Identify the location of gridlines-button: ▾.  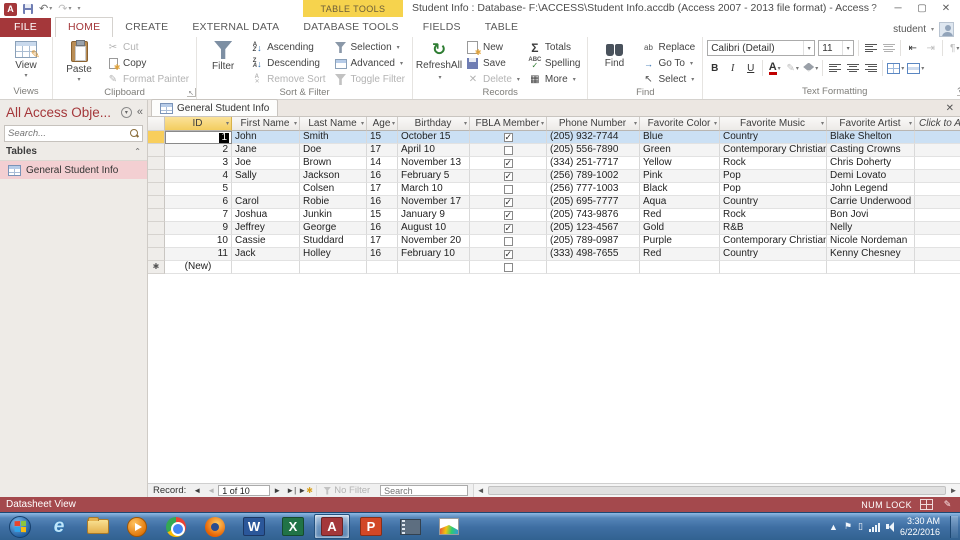
(895, 68).